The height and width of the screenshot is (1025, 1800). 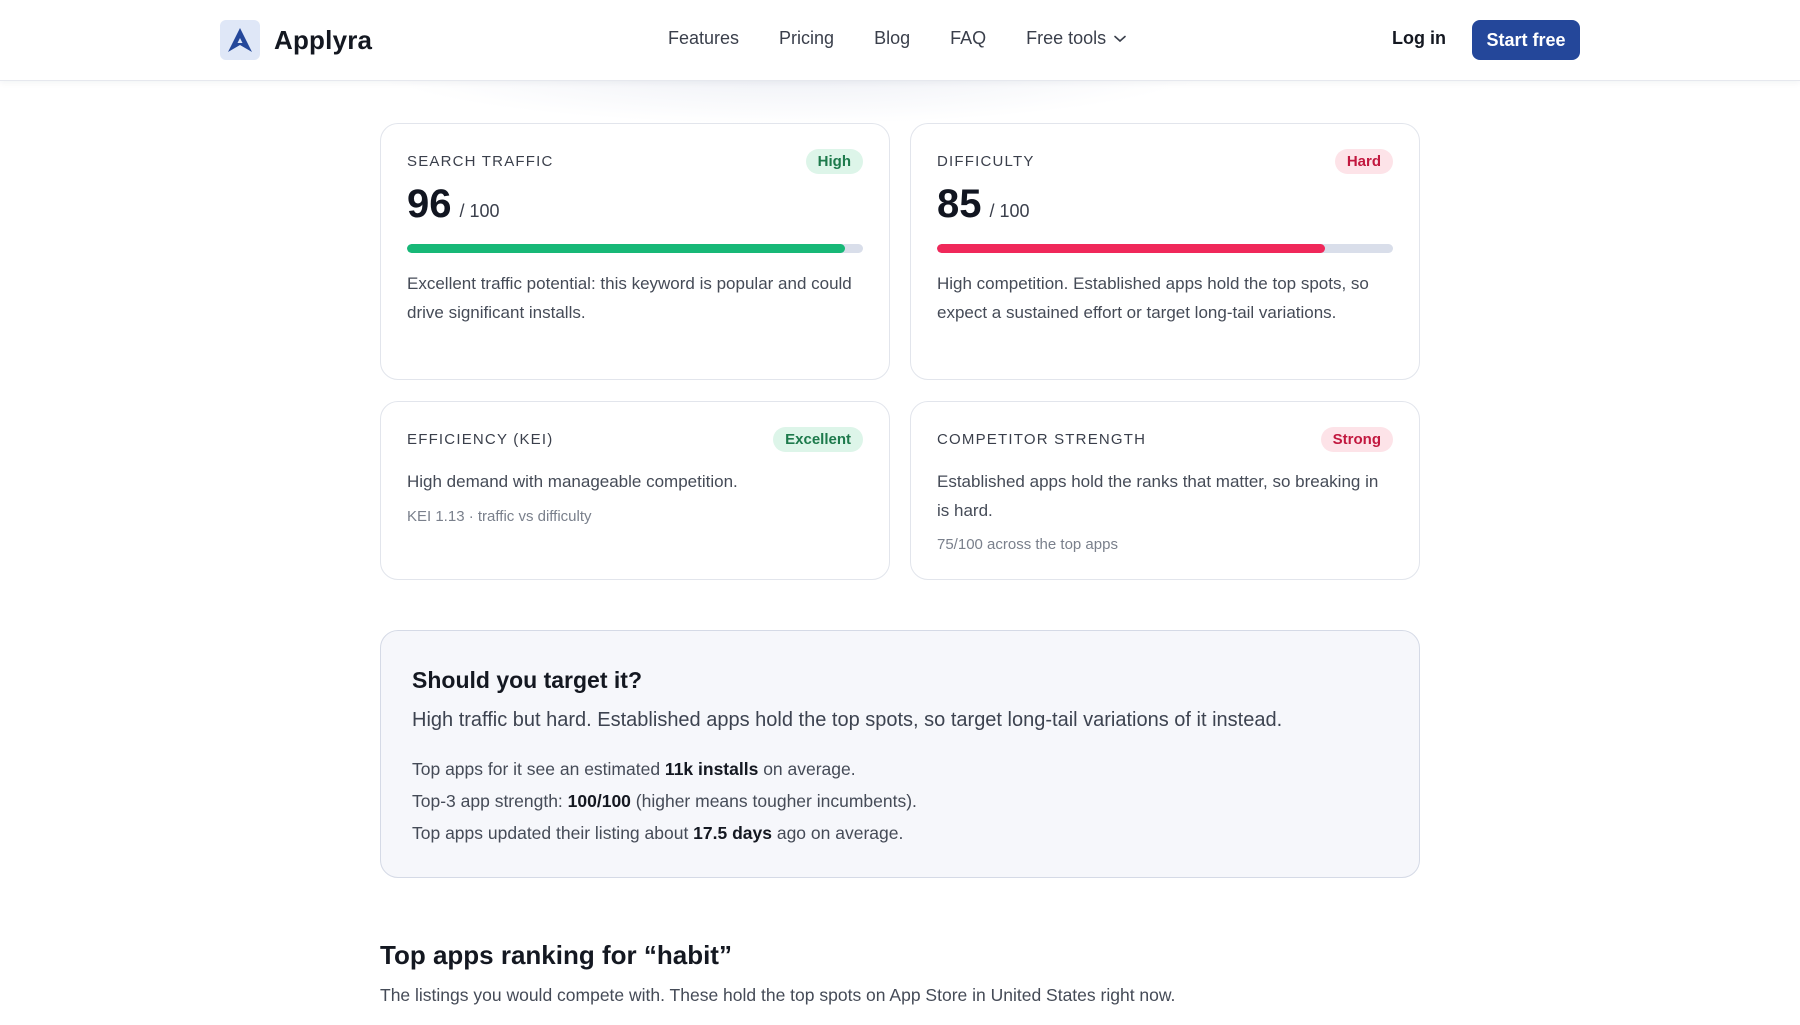 I want to click on section-title: Top apps ranking for “habit”, so click(x=556, y=955).